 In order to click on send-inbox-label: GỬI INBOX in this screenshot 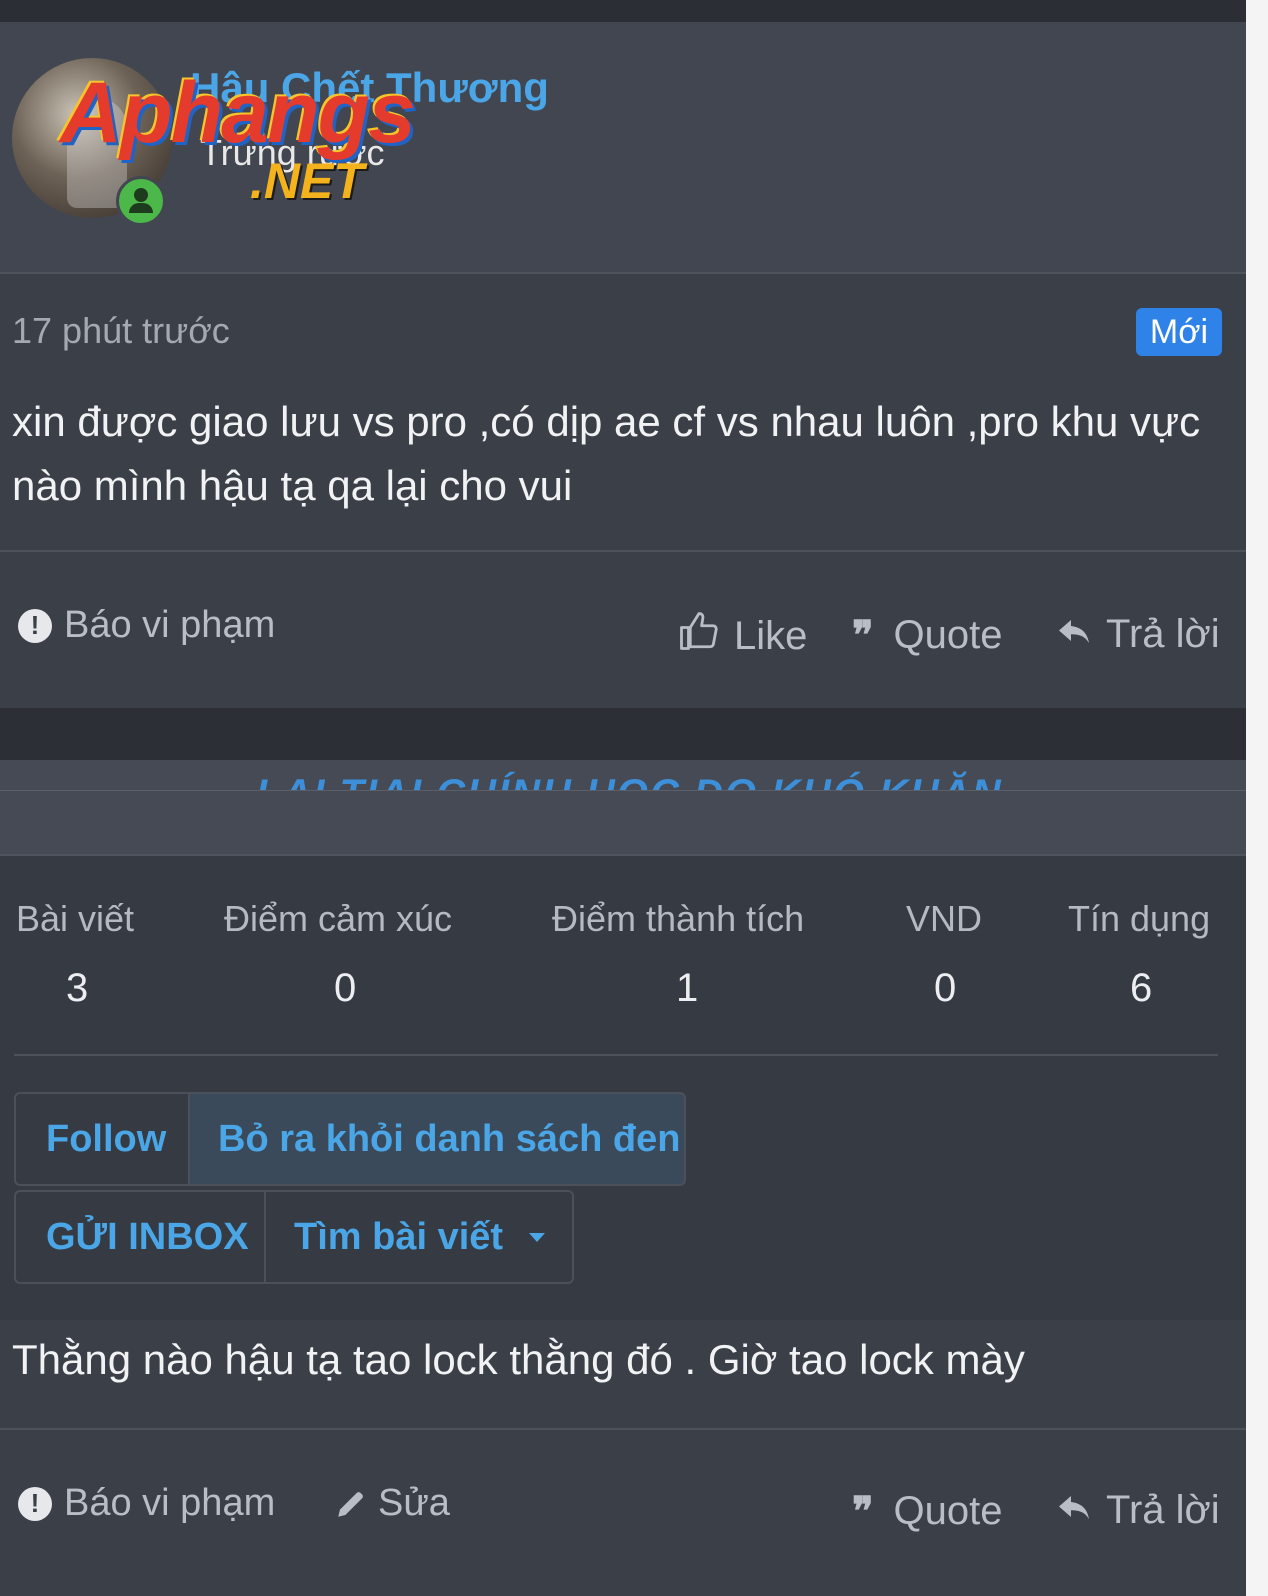, I will do `click(147, 1236)`.